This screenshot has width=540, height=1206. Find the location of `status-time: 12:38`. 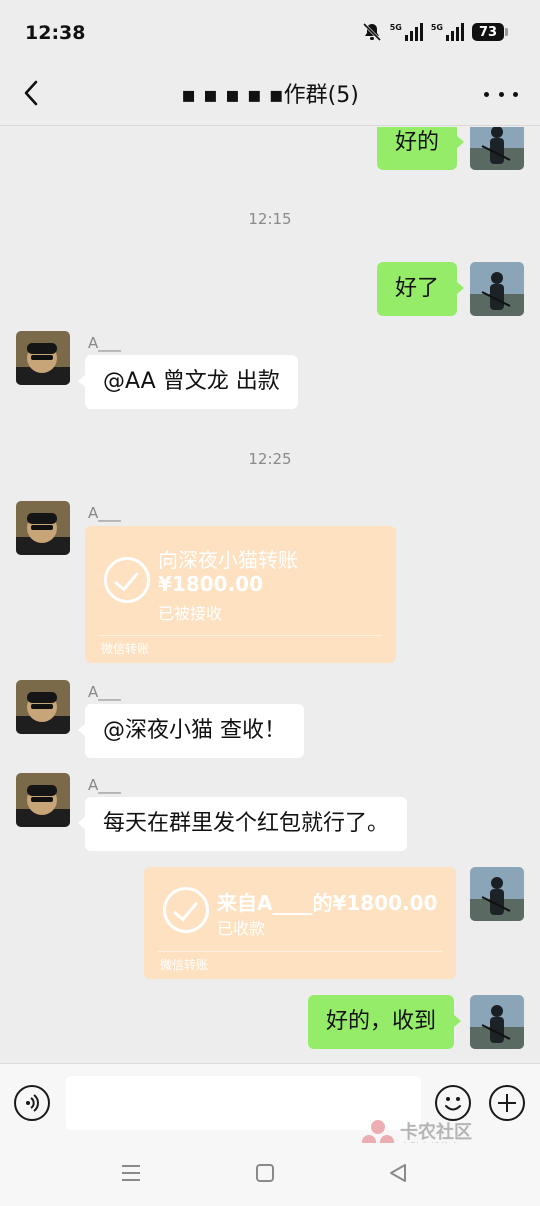

status-time: 12:38 is located at coordinates (55, 33).